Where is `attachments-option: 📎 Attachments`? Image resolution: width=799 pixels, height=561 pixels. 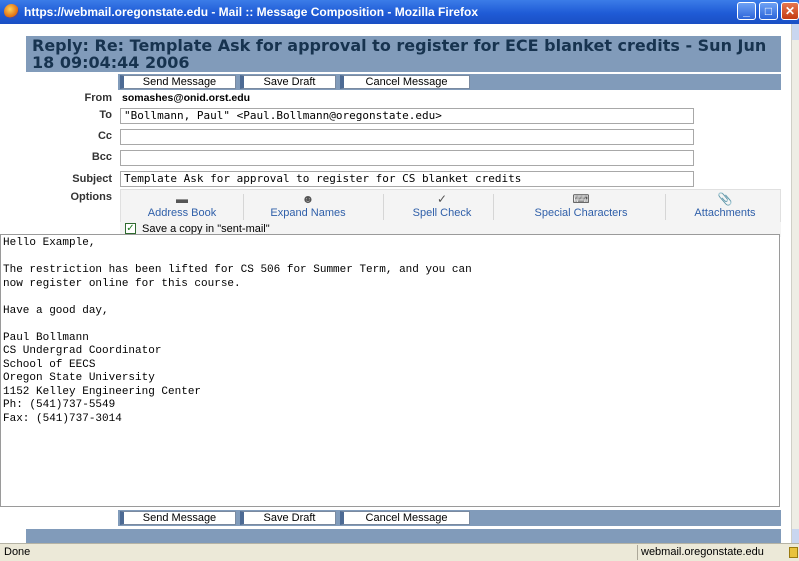
attachments-option: 📎 Attachments is located at coordinates (725, 206).